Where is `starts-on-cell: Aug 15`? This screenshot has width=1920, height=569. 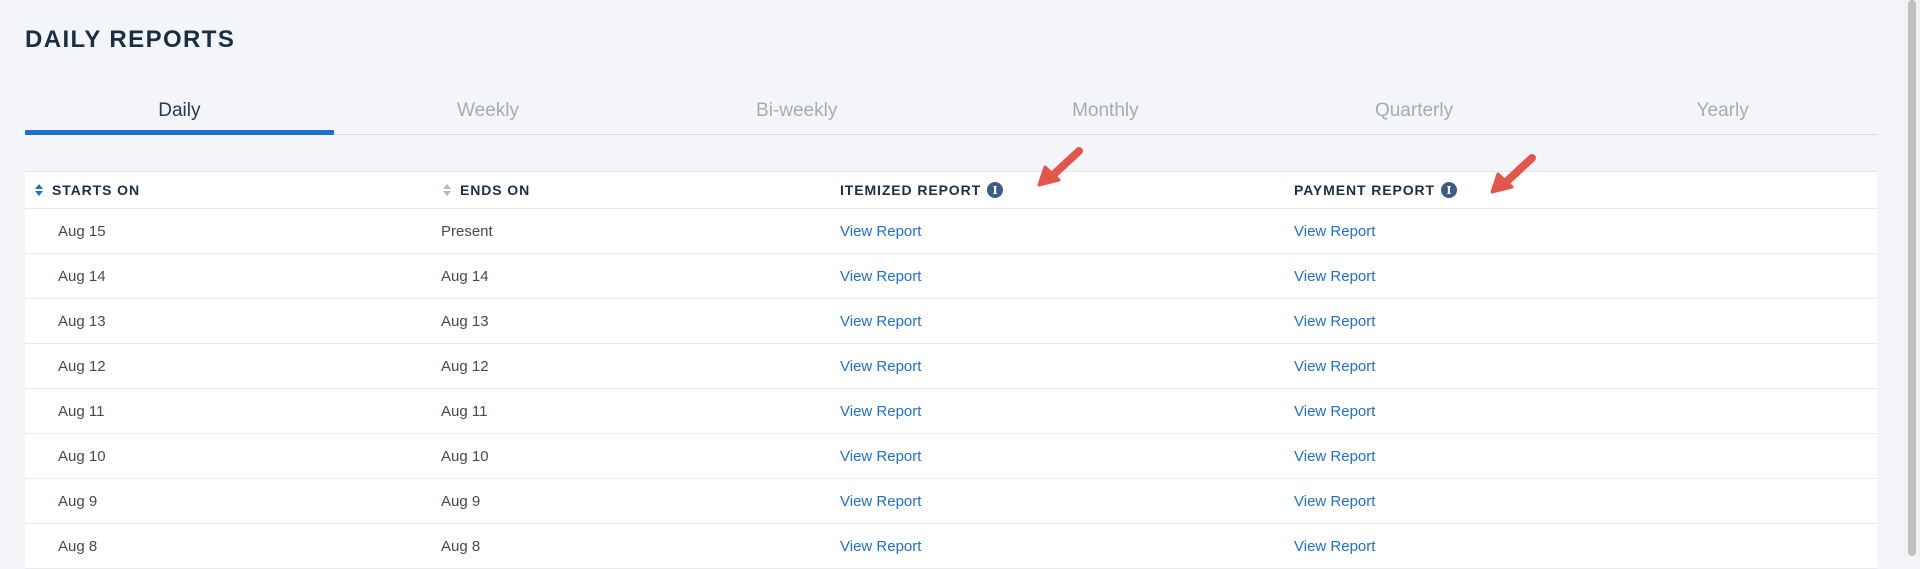
starts-on-cell: Aug 15 is located at coordinates (82, 231).